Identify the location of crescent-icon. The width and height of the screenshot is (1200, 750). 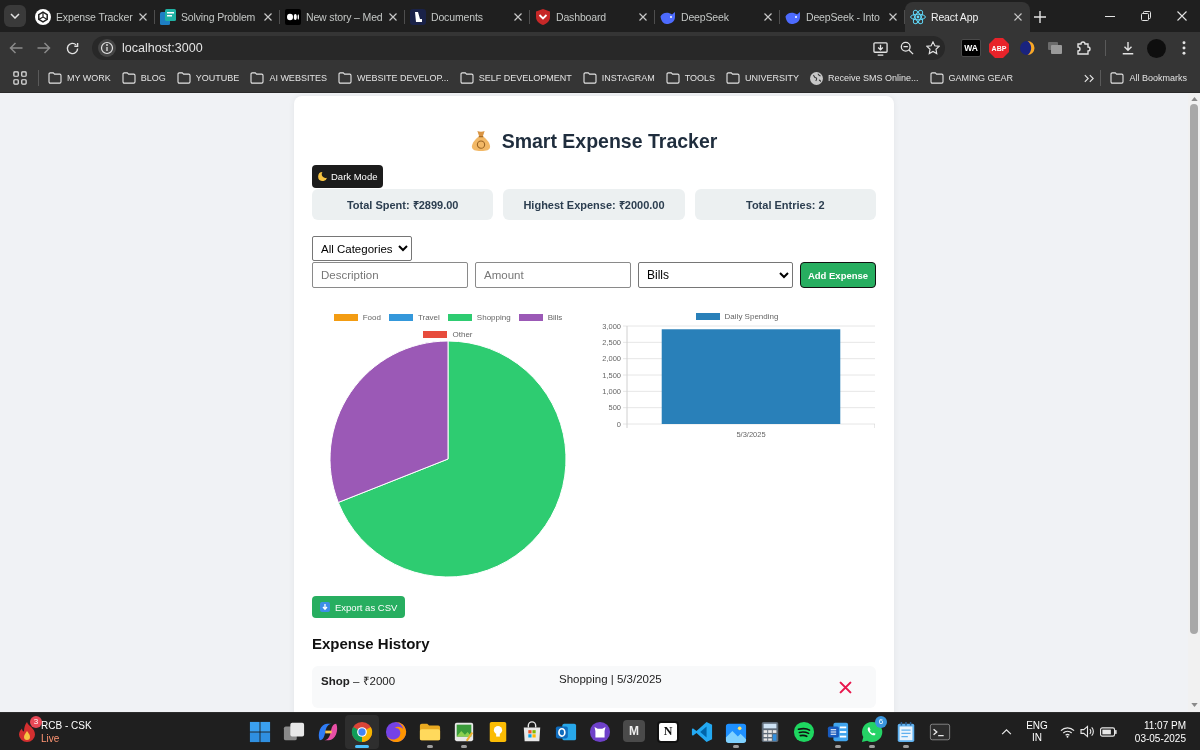
(1027, 48).